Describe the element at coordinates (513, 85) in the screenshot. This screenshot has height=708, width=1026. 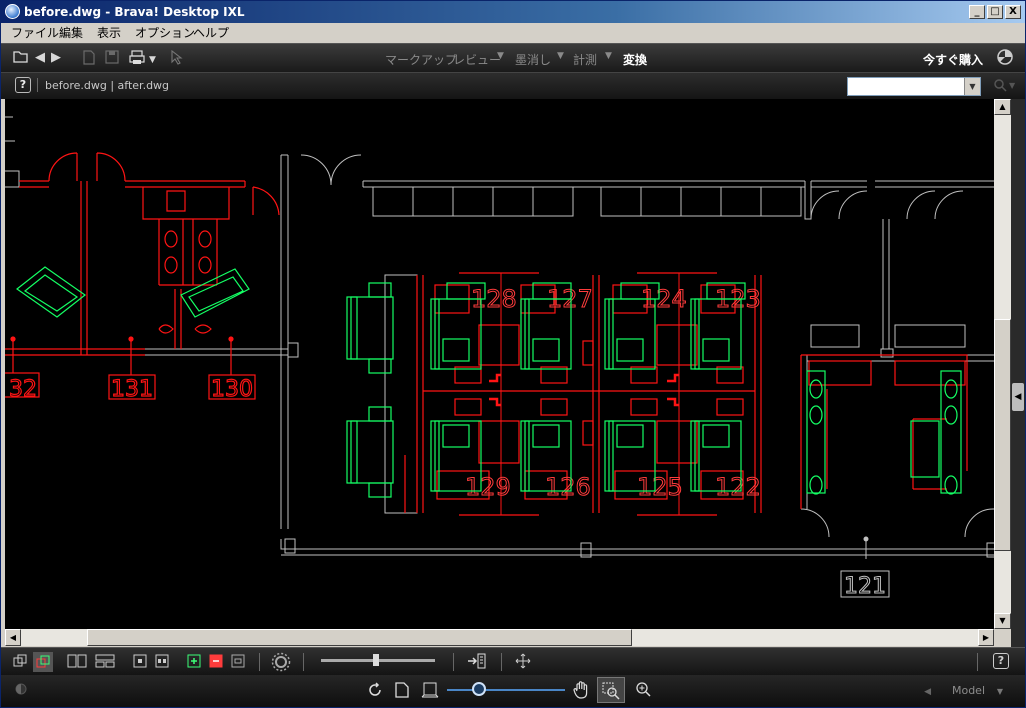
I see `document-tab-bar: ? before.dwg | after.dwg ▼ ▼` at that location.